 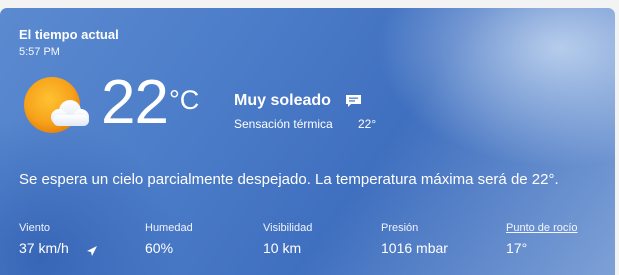 What do you see at coordinates (44, 248) in the screenshot?
I see `detail-value: 37 km/h` at bounding box center [44, 248].